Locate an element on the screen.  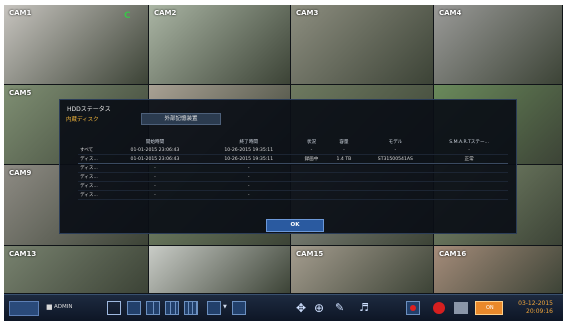
tab-internal-disk: 内蔵ディスク is located at coordinates (82, 119).